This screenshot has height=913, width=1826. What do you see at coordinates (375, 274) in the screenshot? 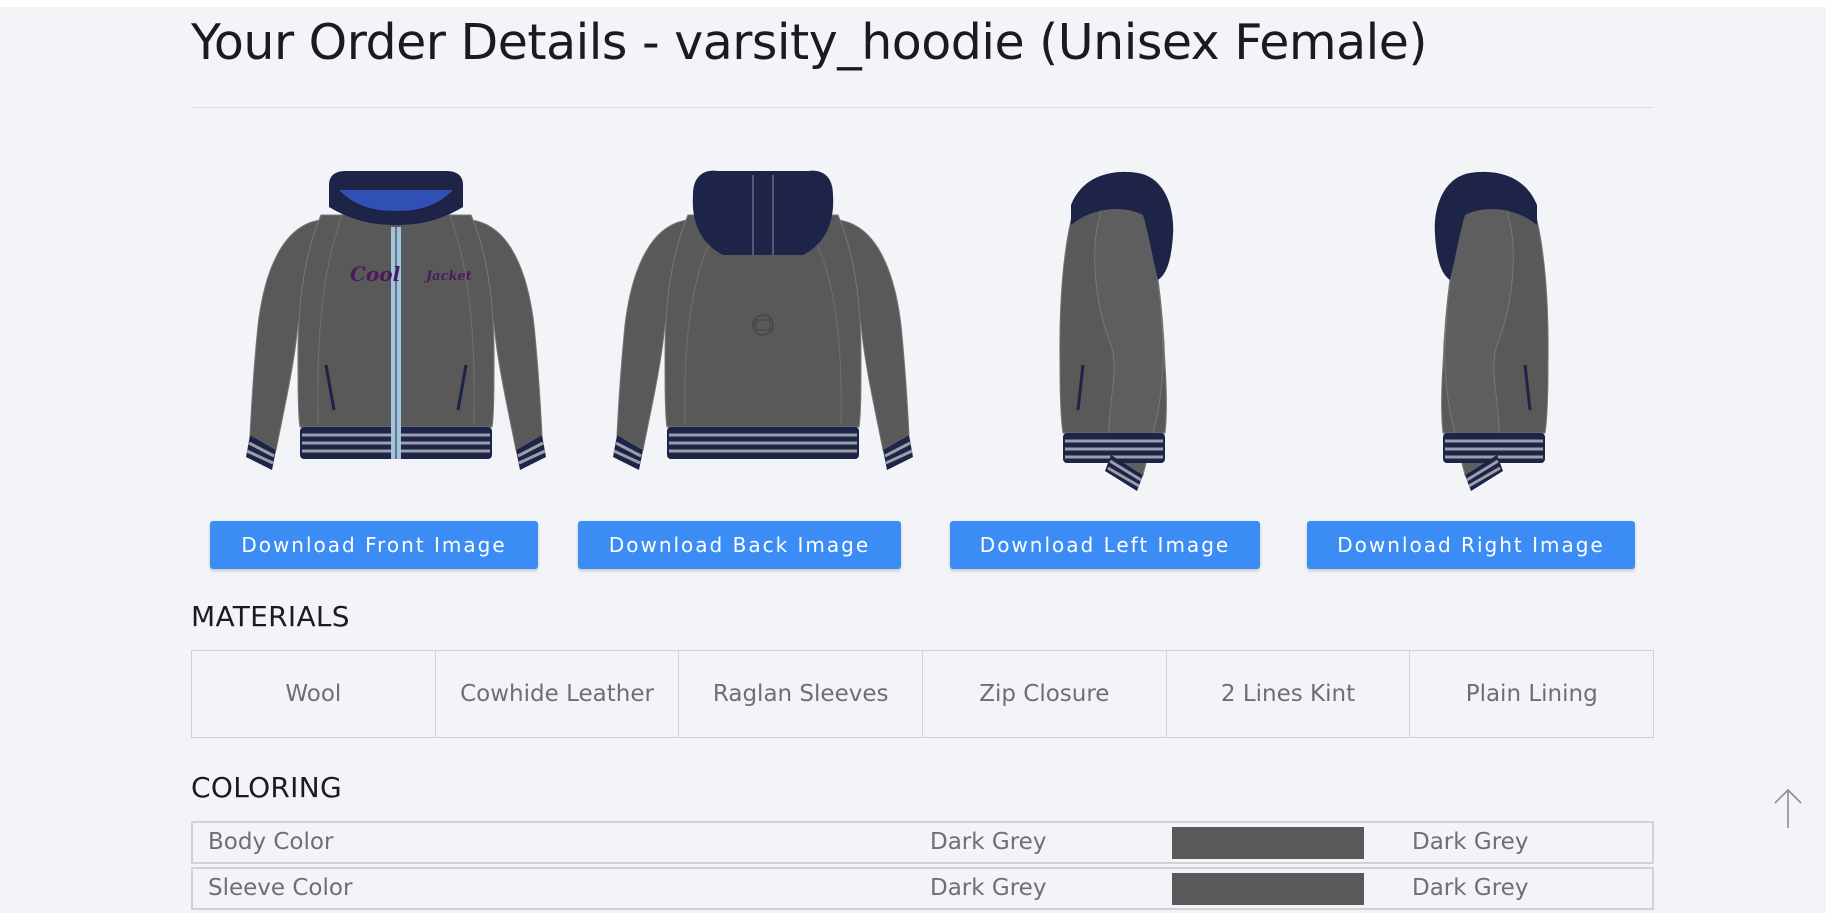
I see `front-lettering-left: Cool` at bounding box center [375, 274].